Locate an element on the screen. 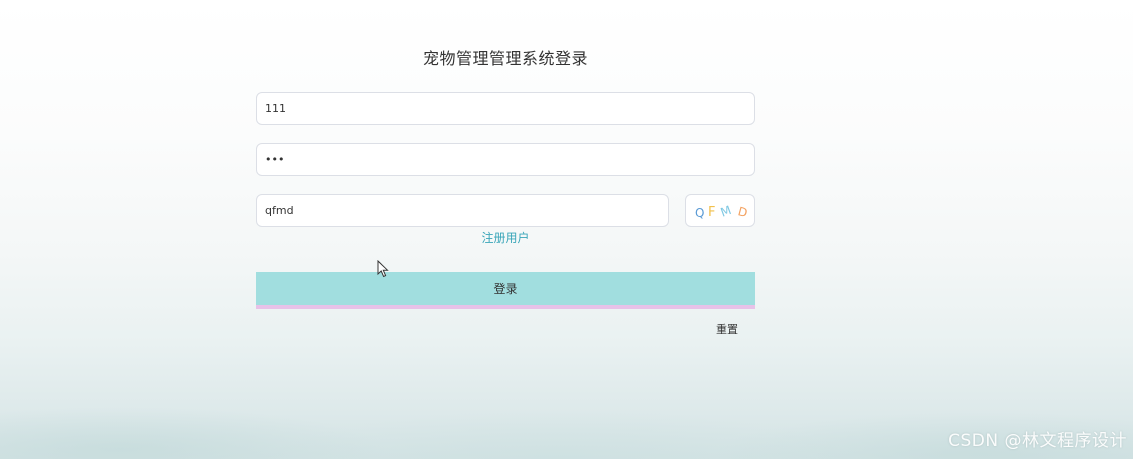  captcha-char-q: Q is located at coordinates (699, 213).